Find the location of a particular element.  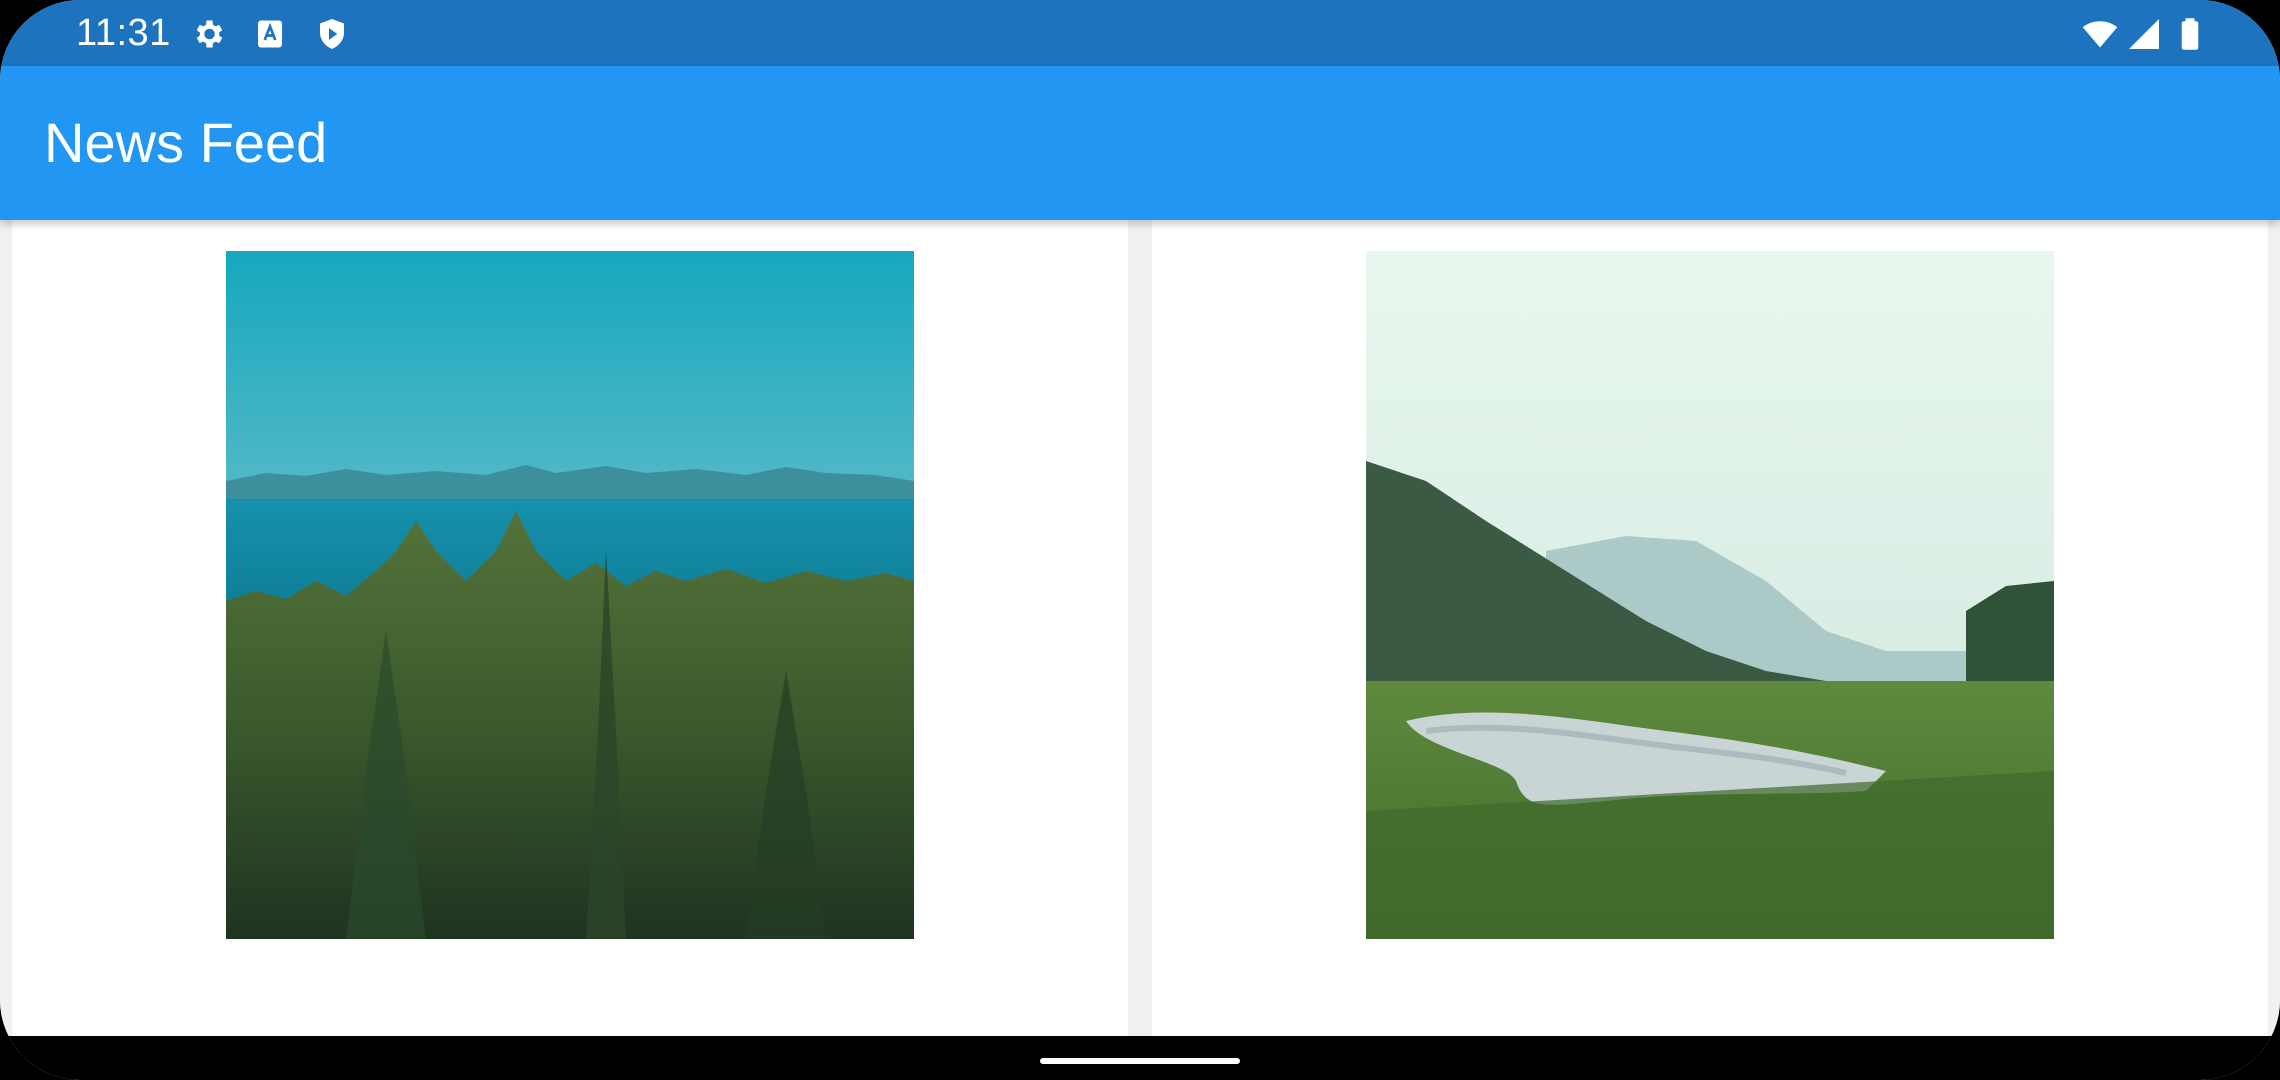

status-bar: 11:31 is located at coordinates (1140, 33).